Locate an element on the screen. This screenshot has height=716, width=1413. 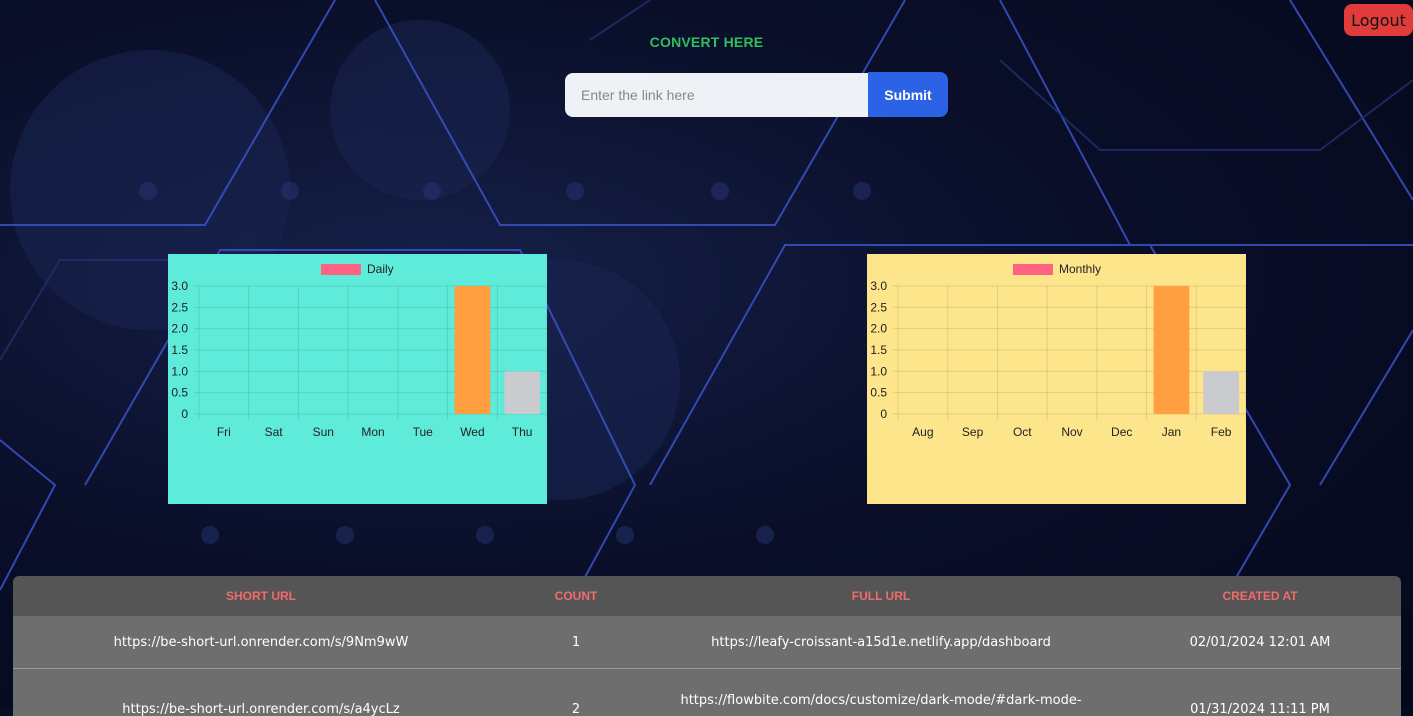
count-cell: 1 is located at coordinates (576, 642).